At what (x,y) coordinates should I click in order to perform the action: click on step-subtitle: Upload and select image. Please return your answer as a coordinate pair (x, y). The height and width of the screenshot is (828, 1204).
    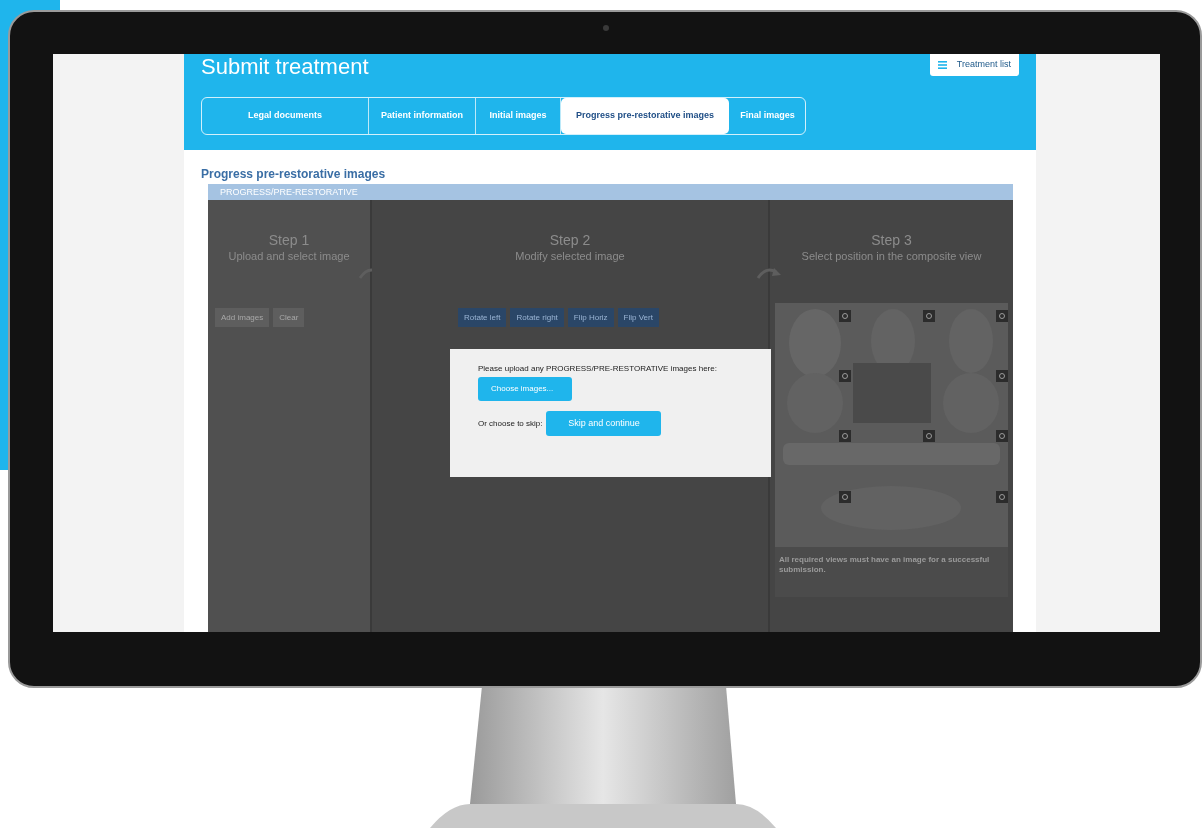
    Looking at the image, I should click on (289, 256).